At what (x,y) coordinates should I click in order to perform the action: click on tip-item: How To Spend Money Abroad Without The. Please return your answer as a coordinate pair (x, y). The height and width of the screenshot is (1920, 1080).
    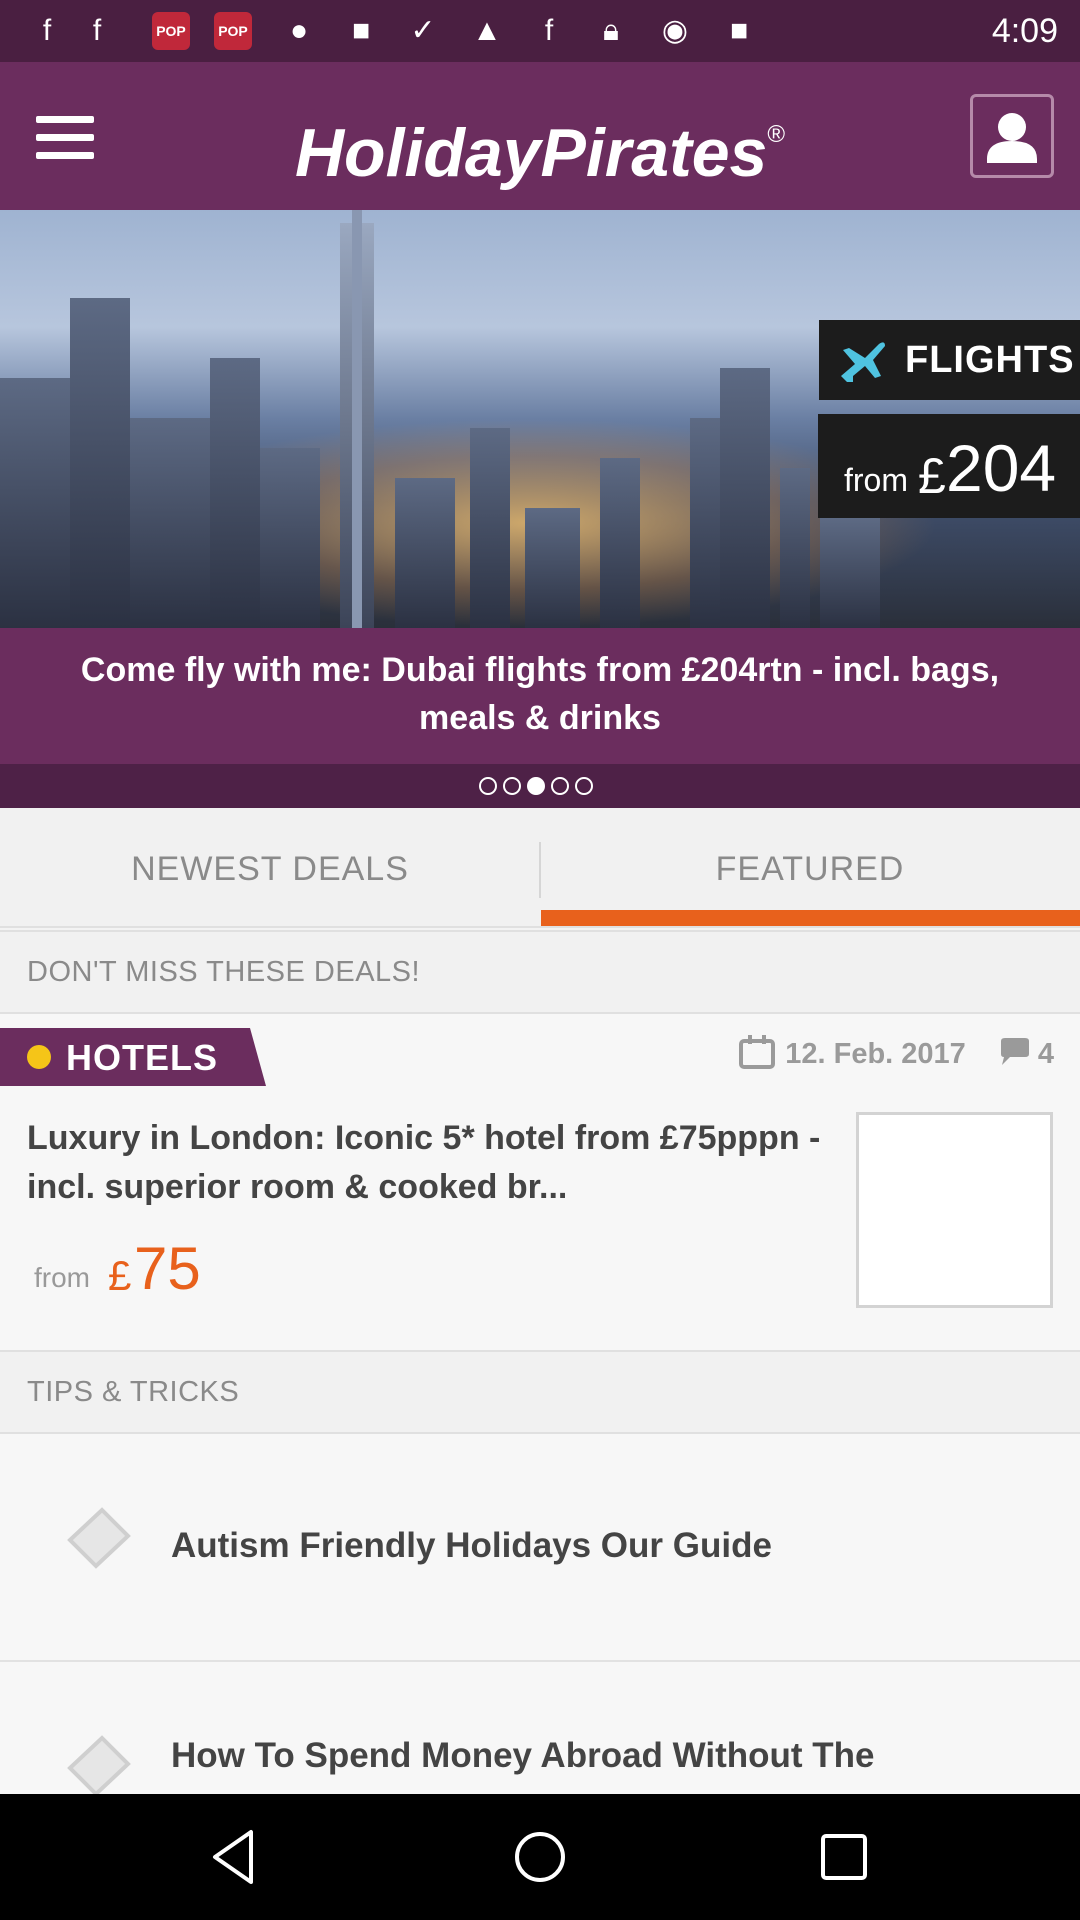
    Looking at the image, I should click on (540, 1728).